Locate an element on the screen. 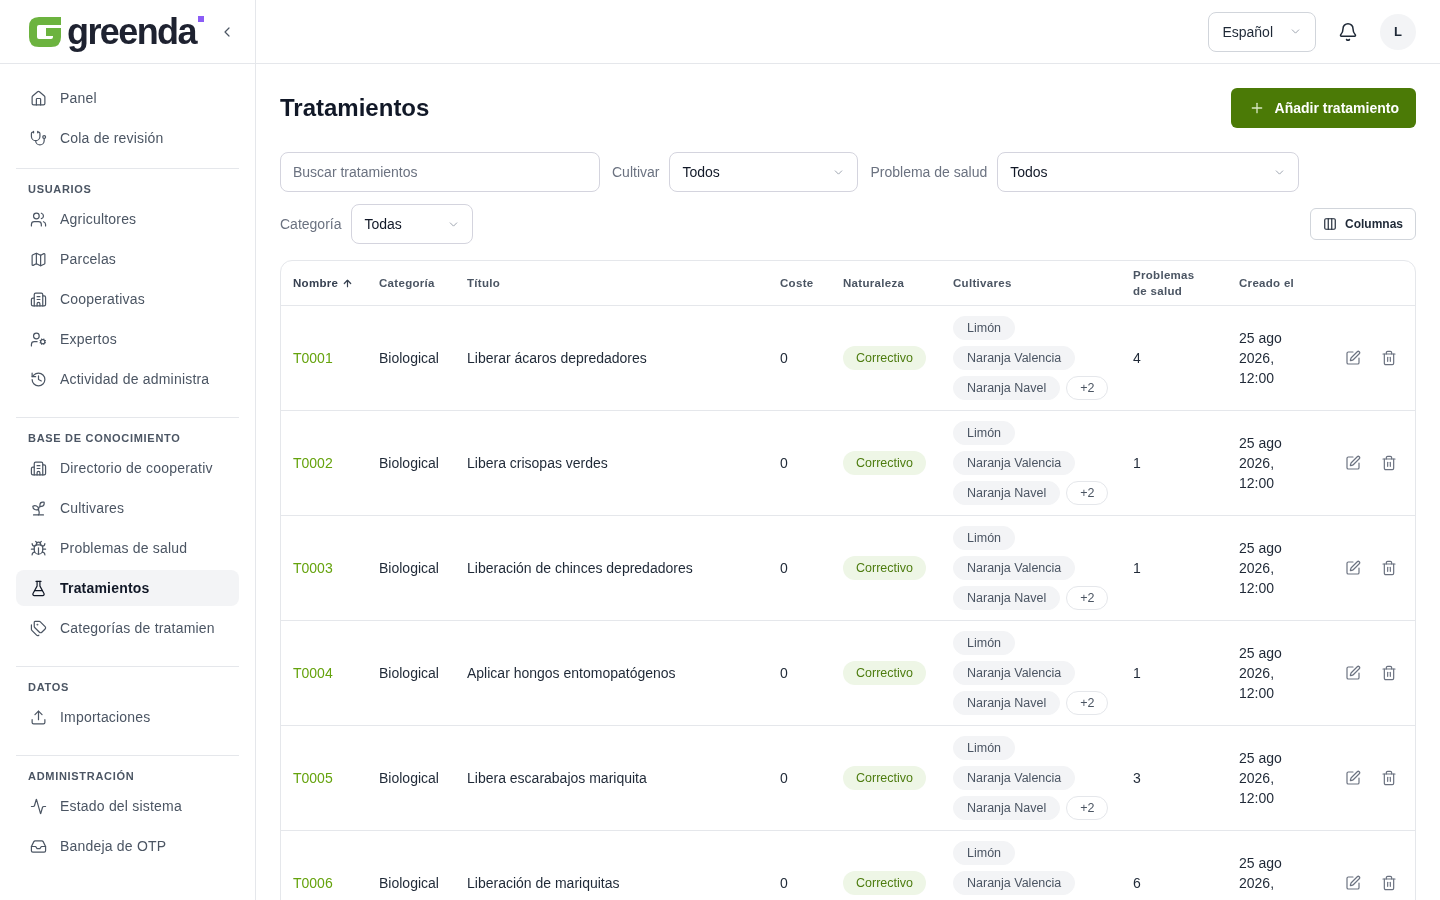 This screenshot has width=1440, height=900. user-avatar: L is located at coordinates (1398, 31).